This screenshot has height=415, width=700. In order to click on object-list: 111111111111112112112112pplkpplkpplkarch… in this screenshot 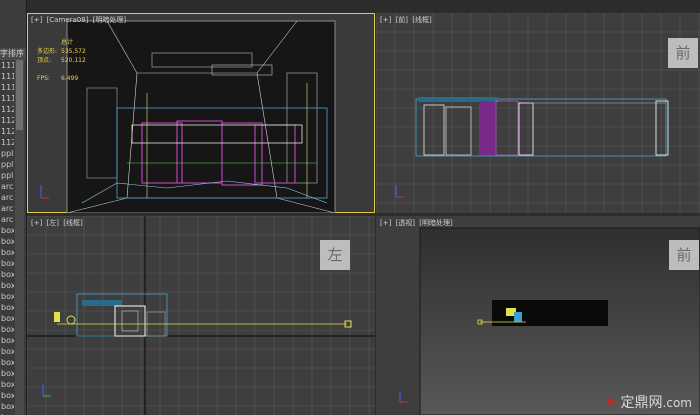, I will do `click(7, 237)`.